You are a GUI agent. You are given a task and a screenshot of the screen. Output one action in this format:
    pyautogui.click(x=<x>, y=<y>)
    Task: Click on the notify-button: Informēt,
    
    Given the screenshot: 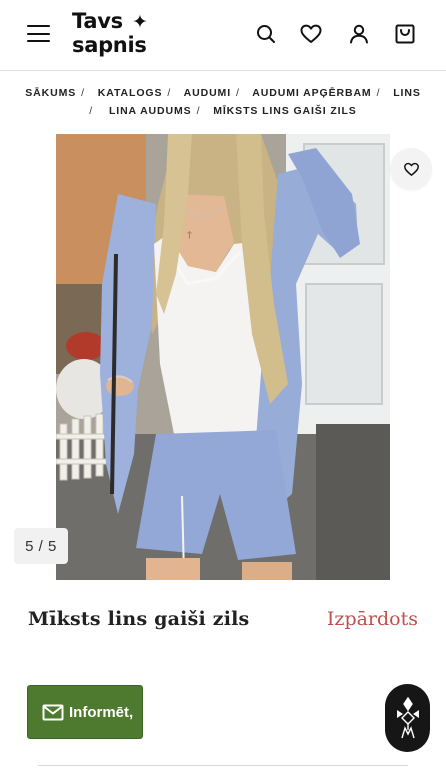 What is the action you would take?
    pyautogui.click(x=85, y=712)
    